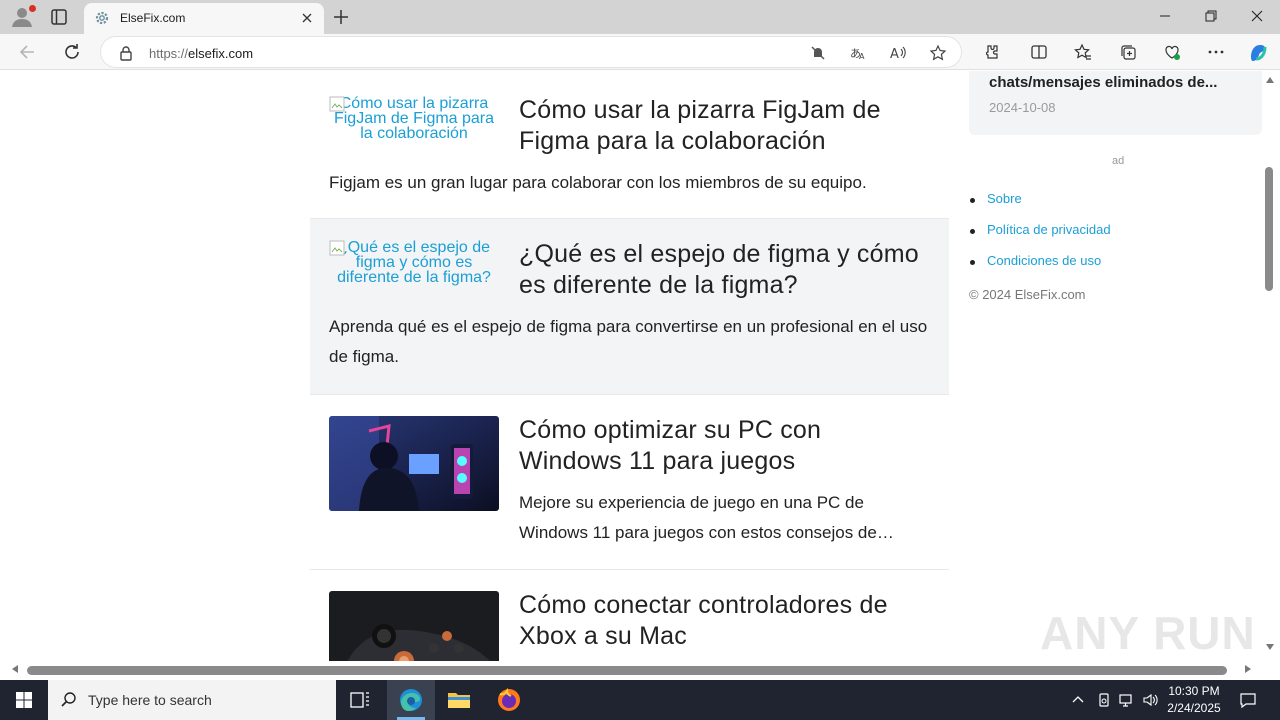  I want to click on gear-icon, so click(102, 18).